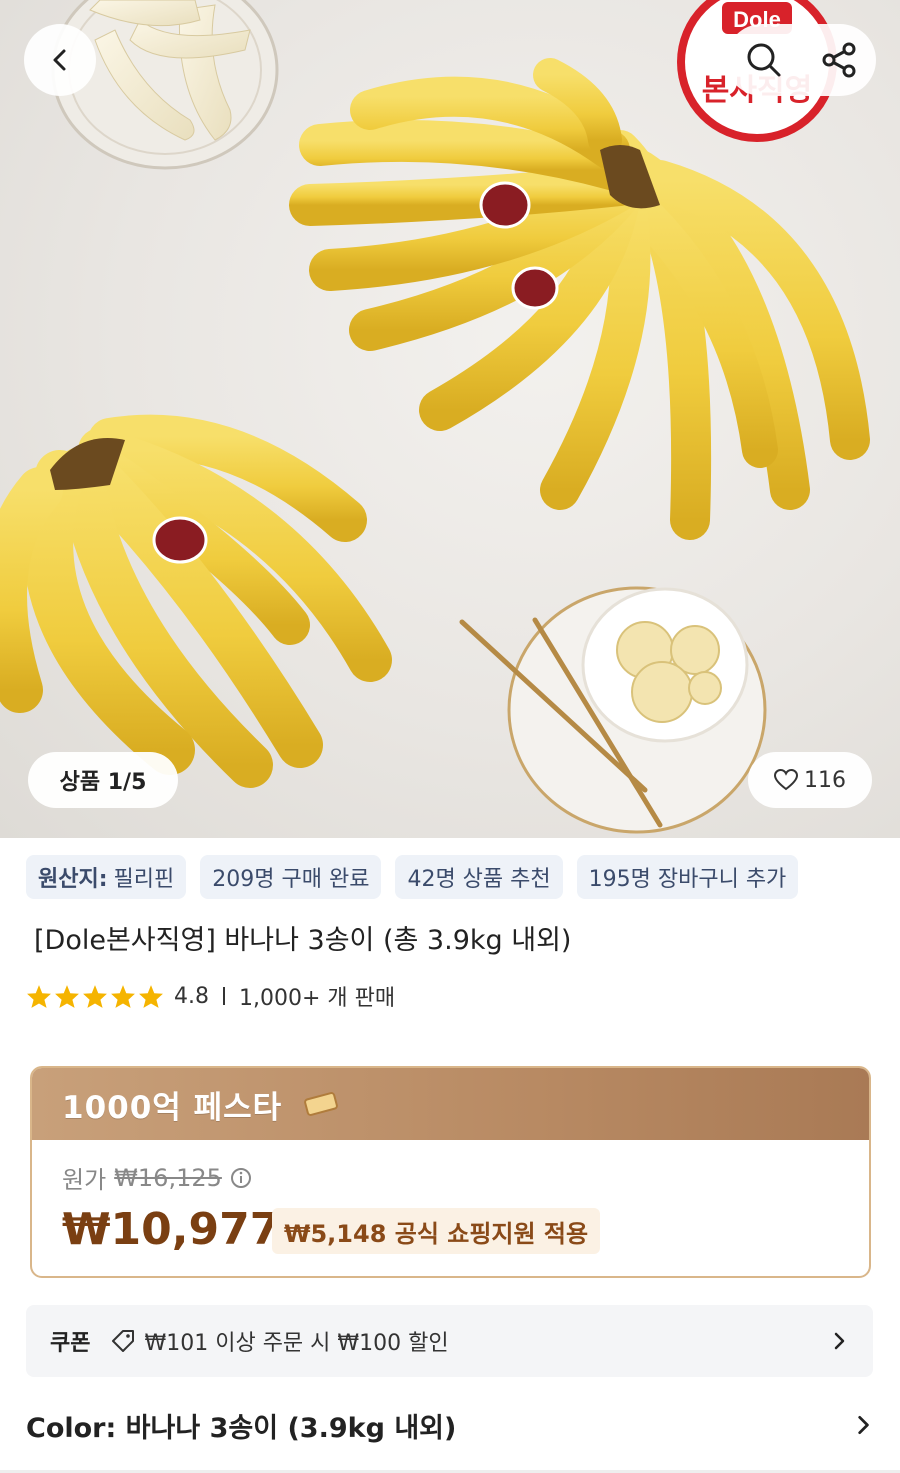  I want to click on festa-banner-text: 1000억 페스타, so click(172, 1107).